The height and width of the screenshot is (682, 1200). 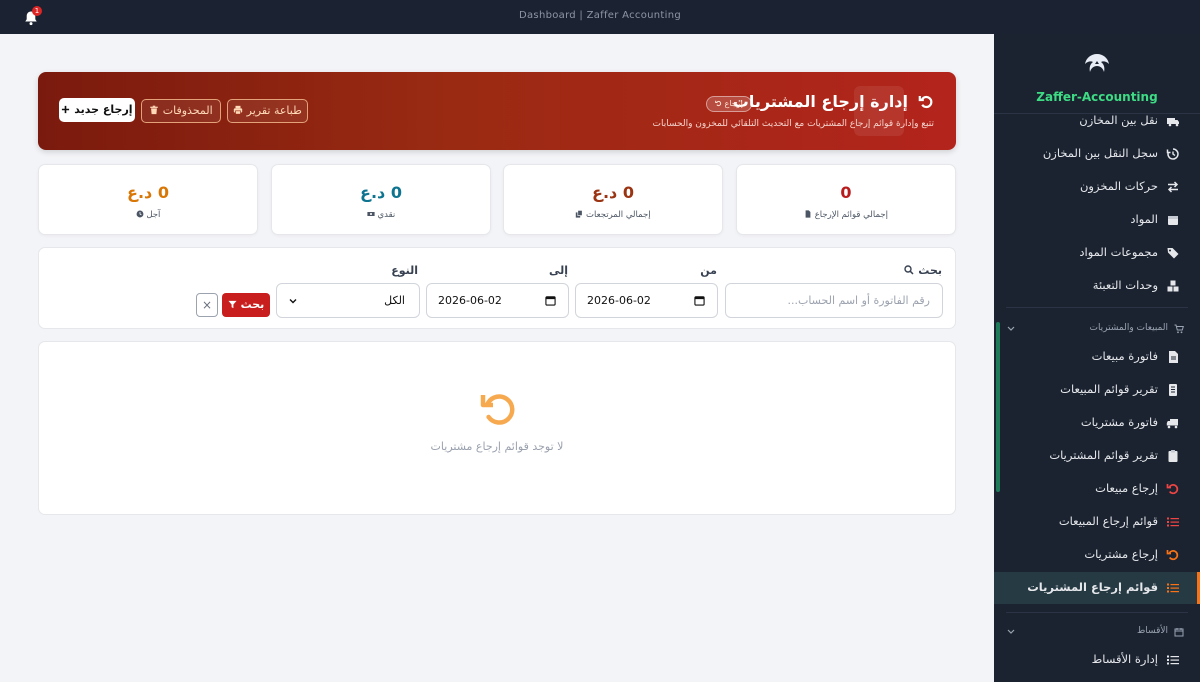 I want to click on cart-icon, so click(x=1179, y=329).